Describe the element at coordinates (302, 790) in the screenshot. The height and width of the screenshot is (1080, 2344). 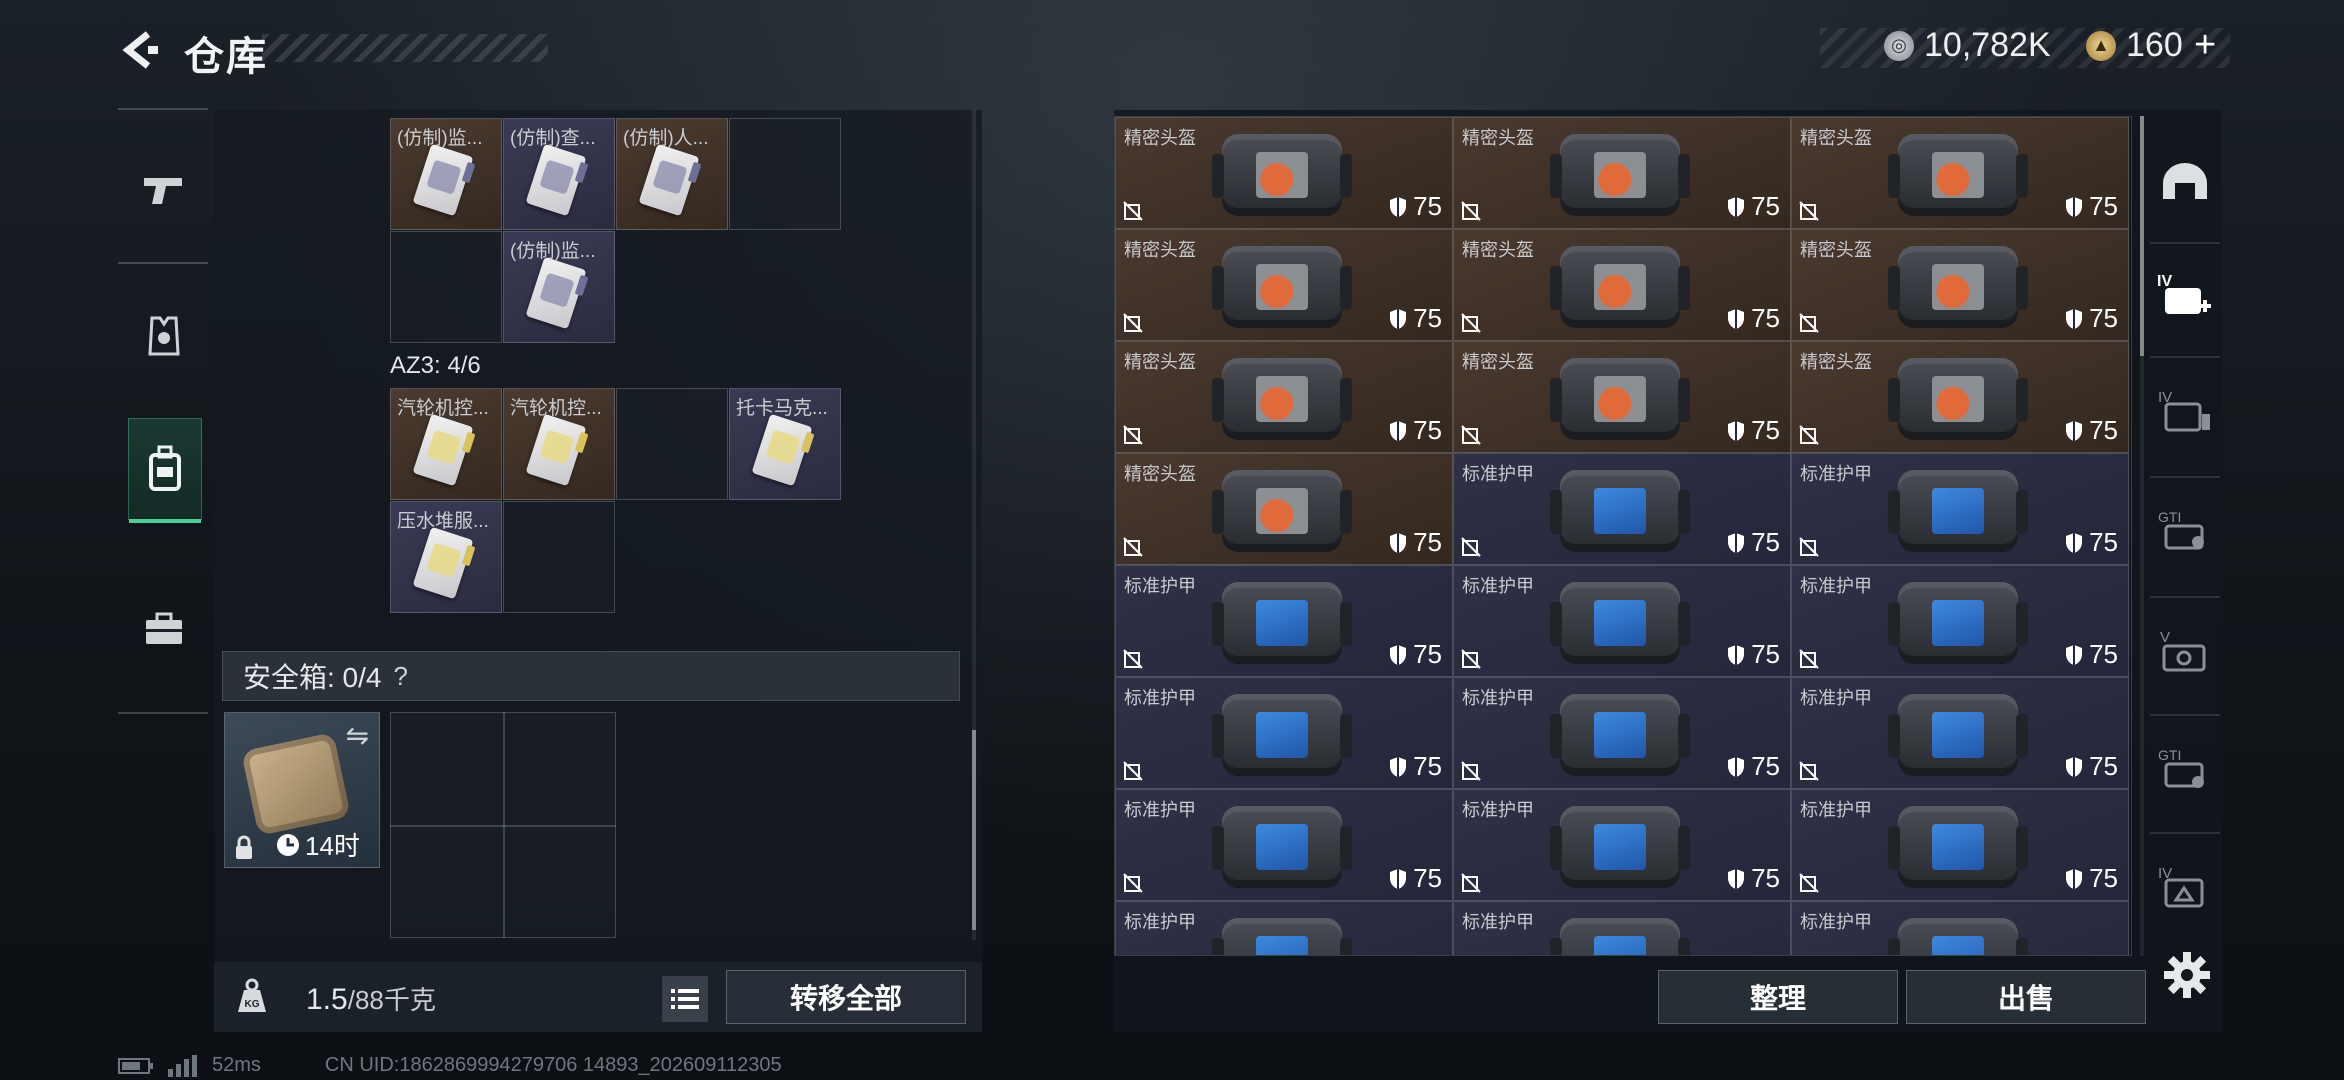
I see `safe-box-item: ⇋ 14时` at that location.